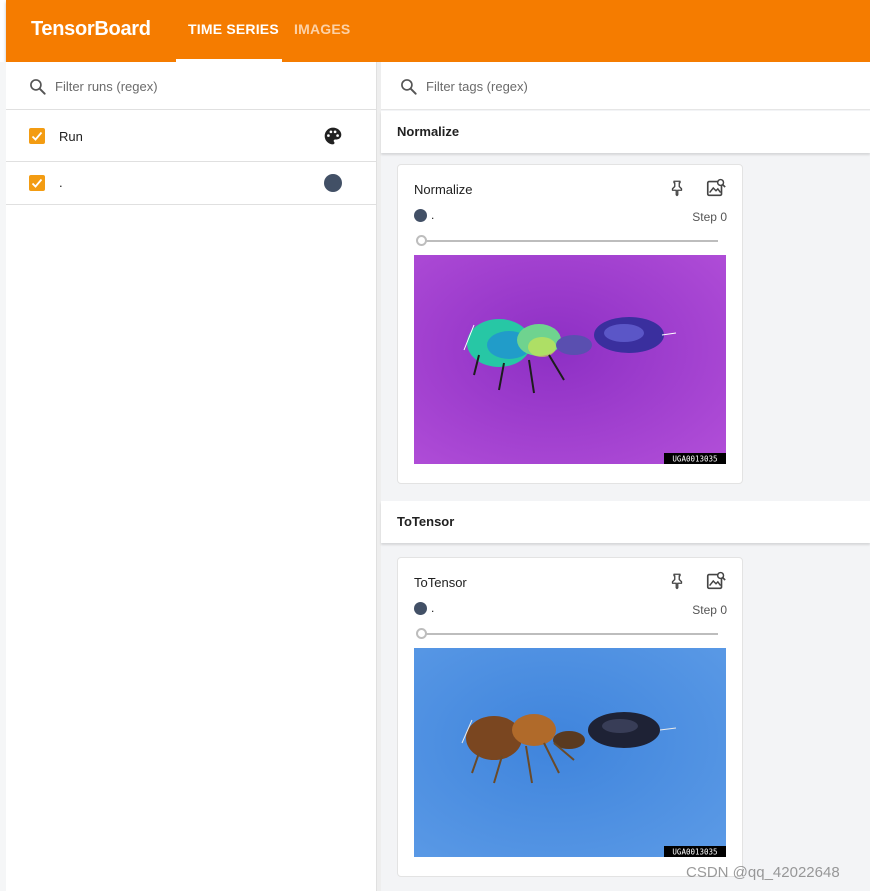  I want to click on palette-icon, so click(333, 136).